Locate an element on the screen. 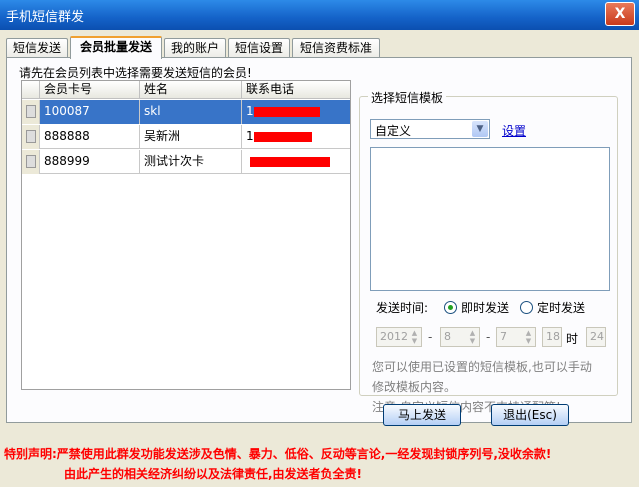 This screenshot has height=487, width=639. send-now-button: 马上发送 is located at coordinates (422, 415).